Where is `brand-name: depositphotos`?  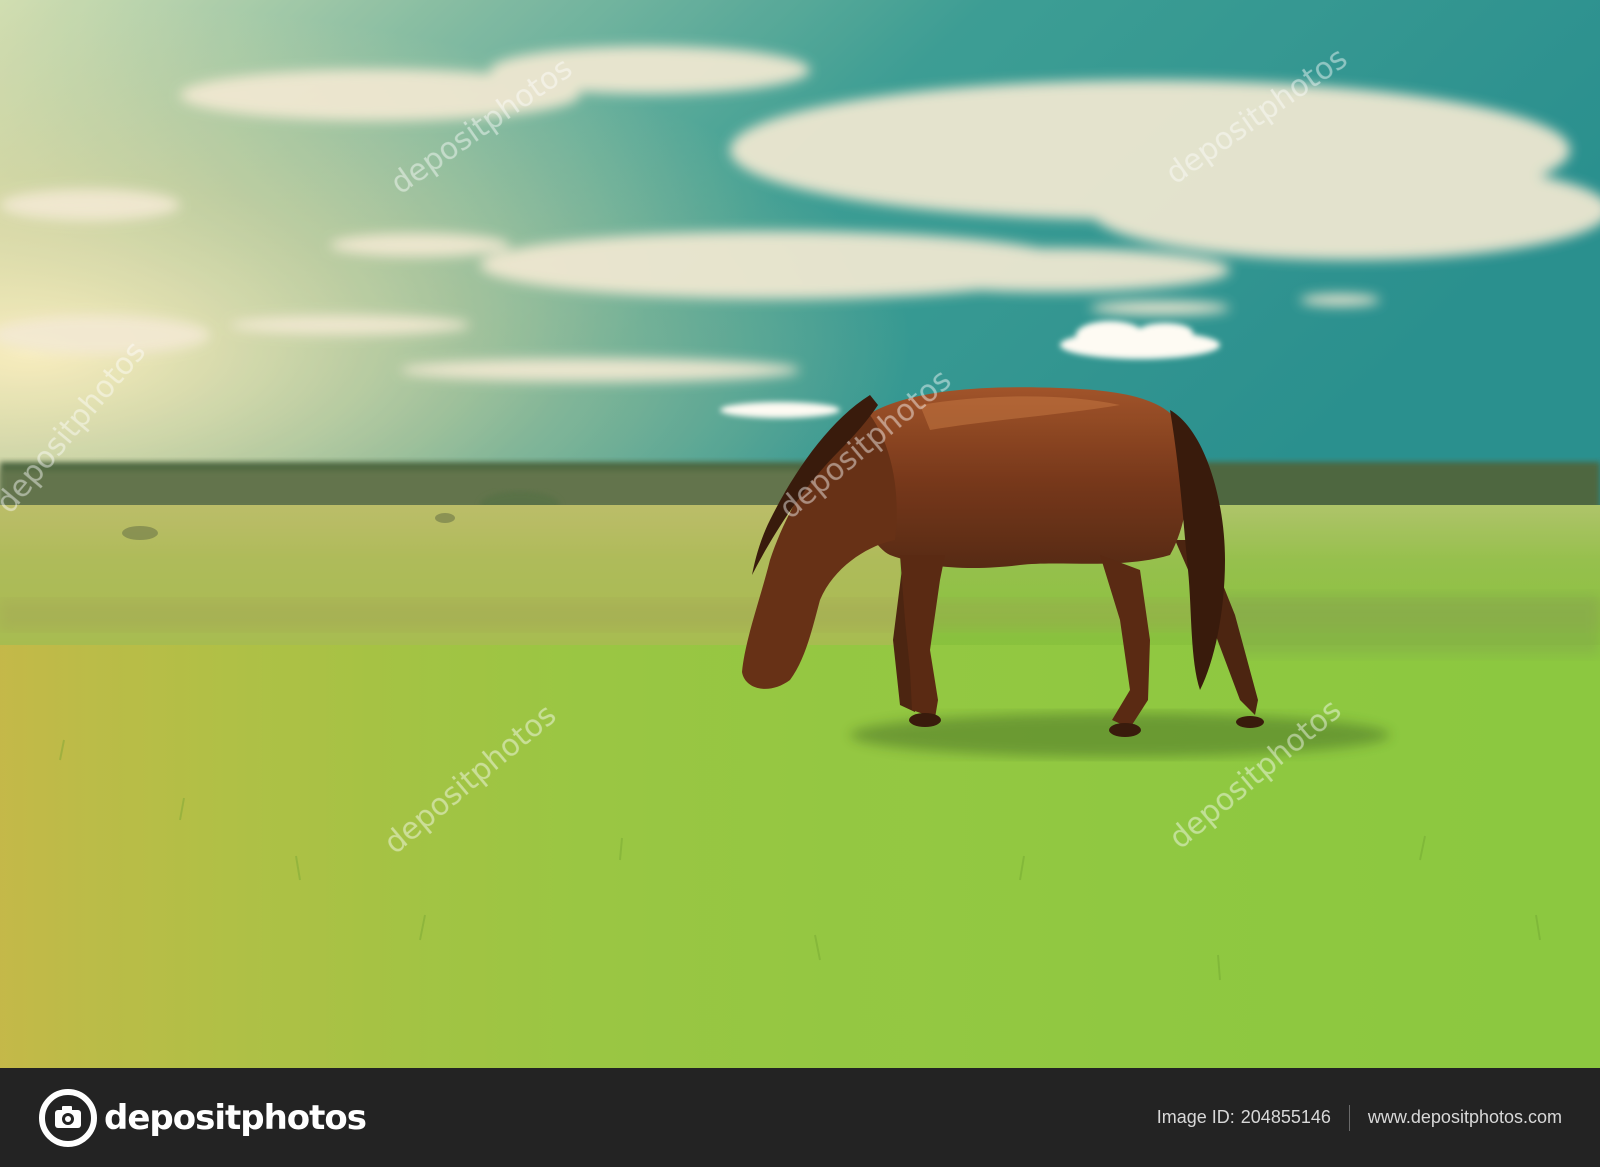 brand-name: depositphotos is located at coordinates (235, 1117).